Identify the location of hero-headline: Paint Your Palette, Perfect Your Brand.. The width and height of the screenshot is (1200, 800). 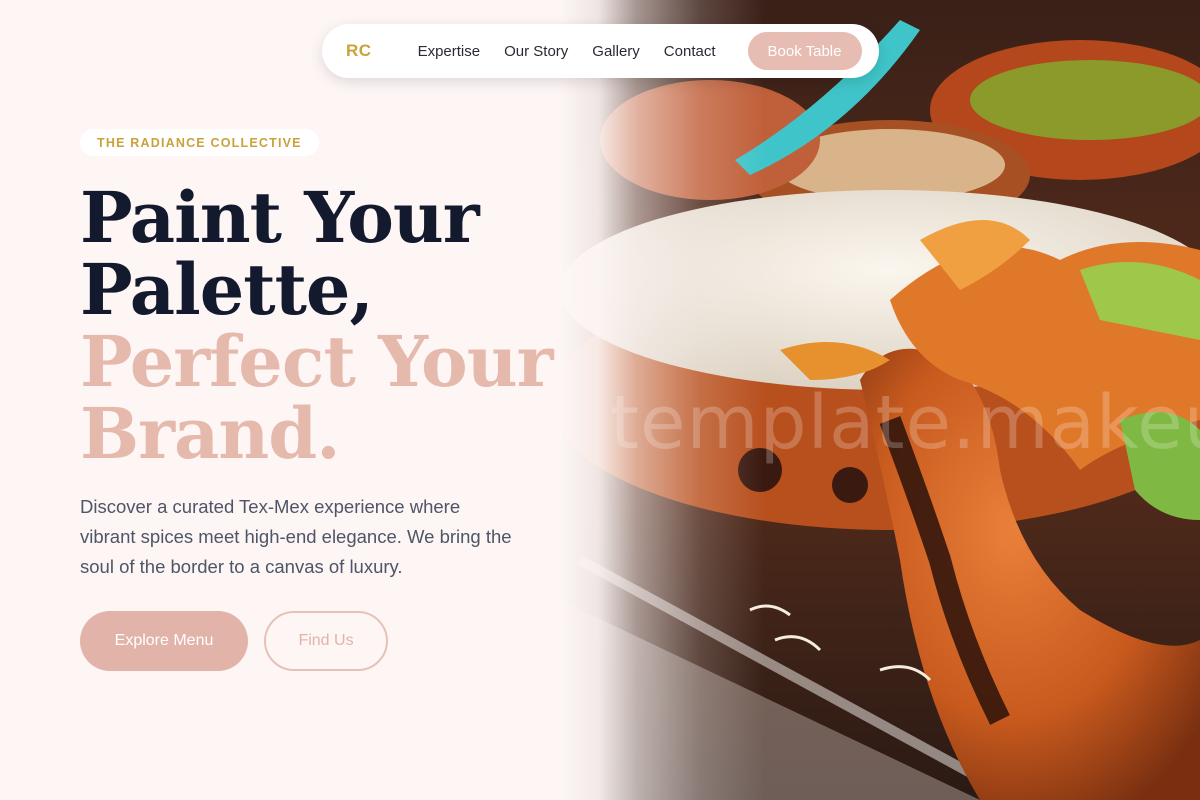
(316, 326).